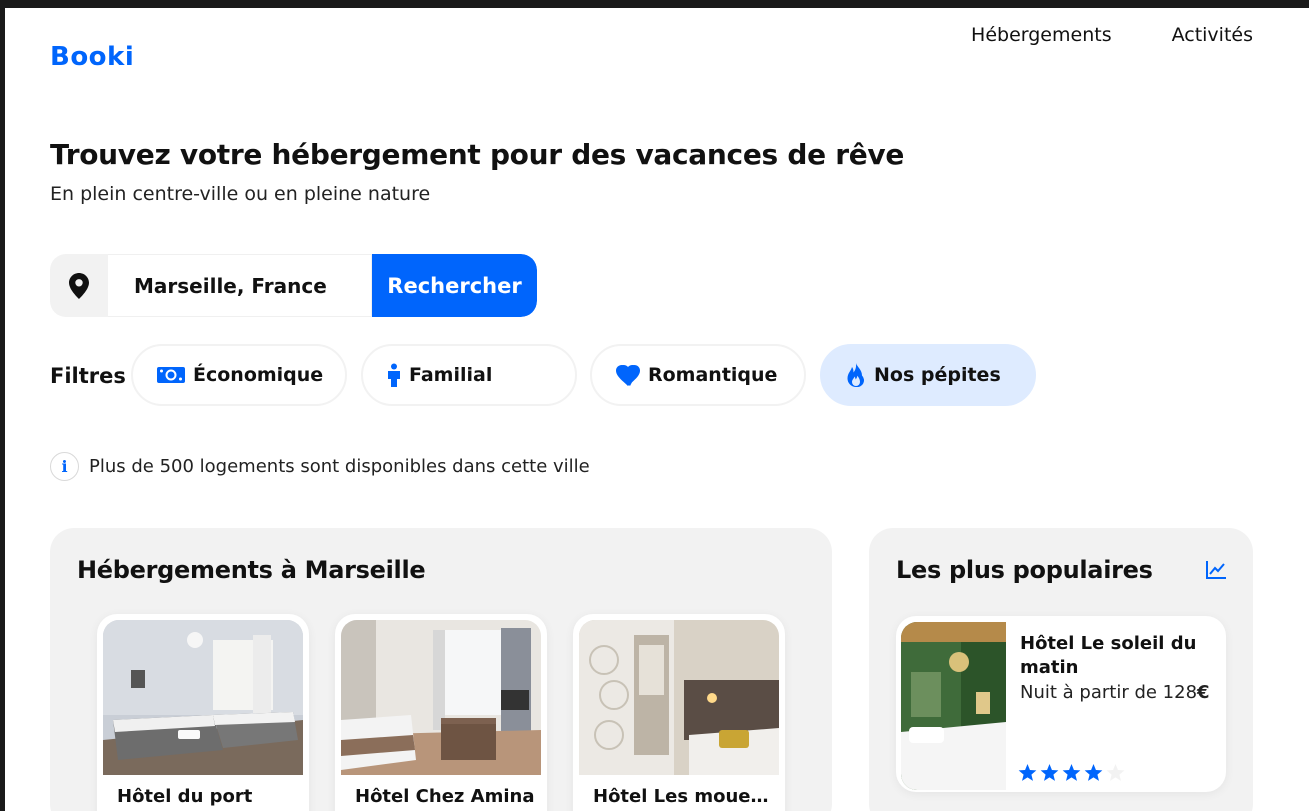 The height and width of the screenshot is (811, 1309). Describe the element at coordinates (628, 375) in the screenshot. I see `heart-icon` at that location.